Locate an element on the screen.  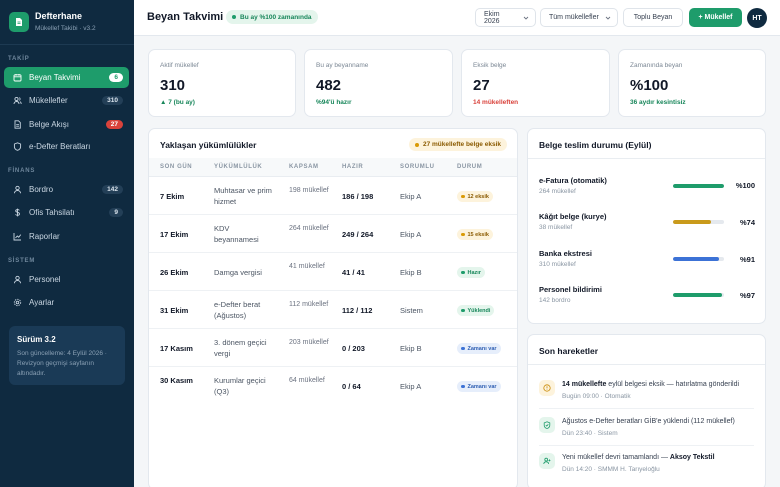
warning-dot-icon is located at coordinates (416, 144).